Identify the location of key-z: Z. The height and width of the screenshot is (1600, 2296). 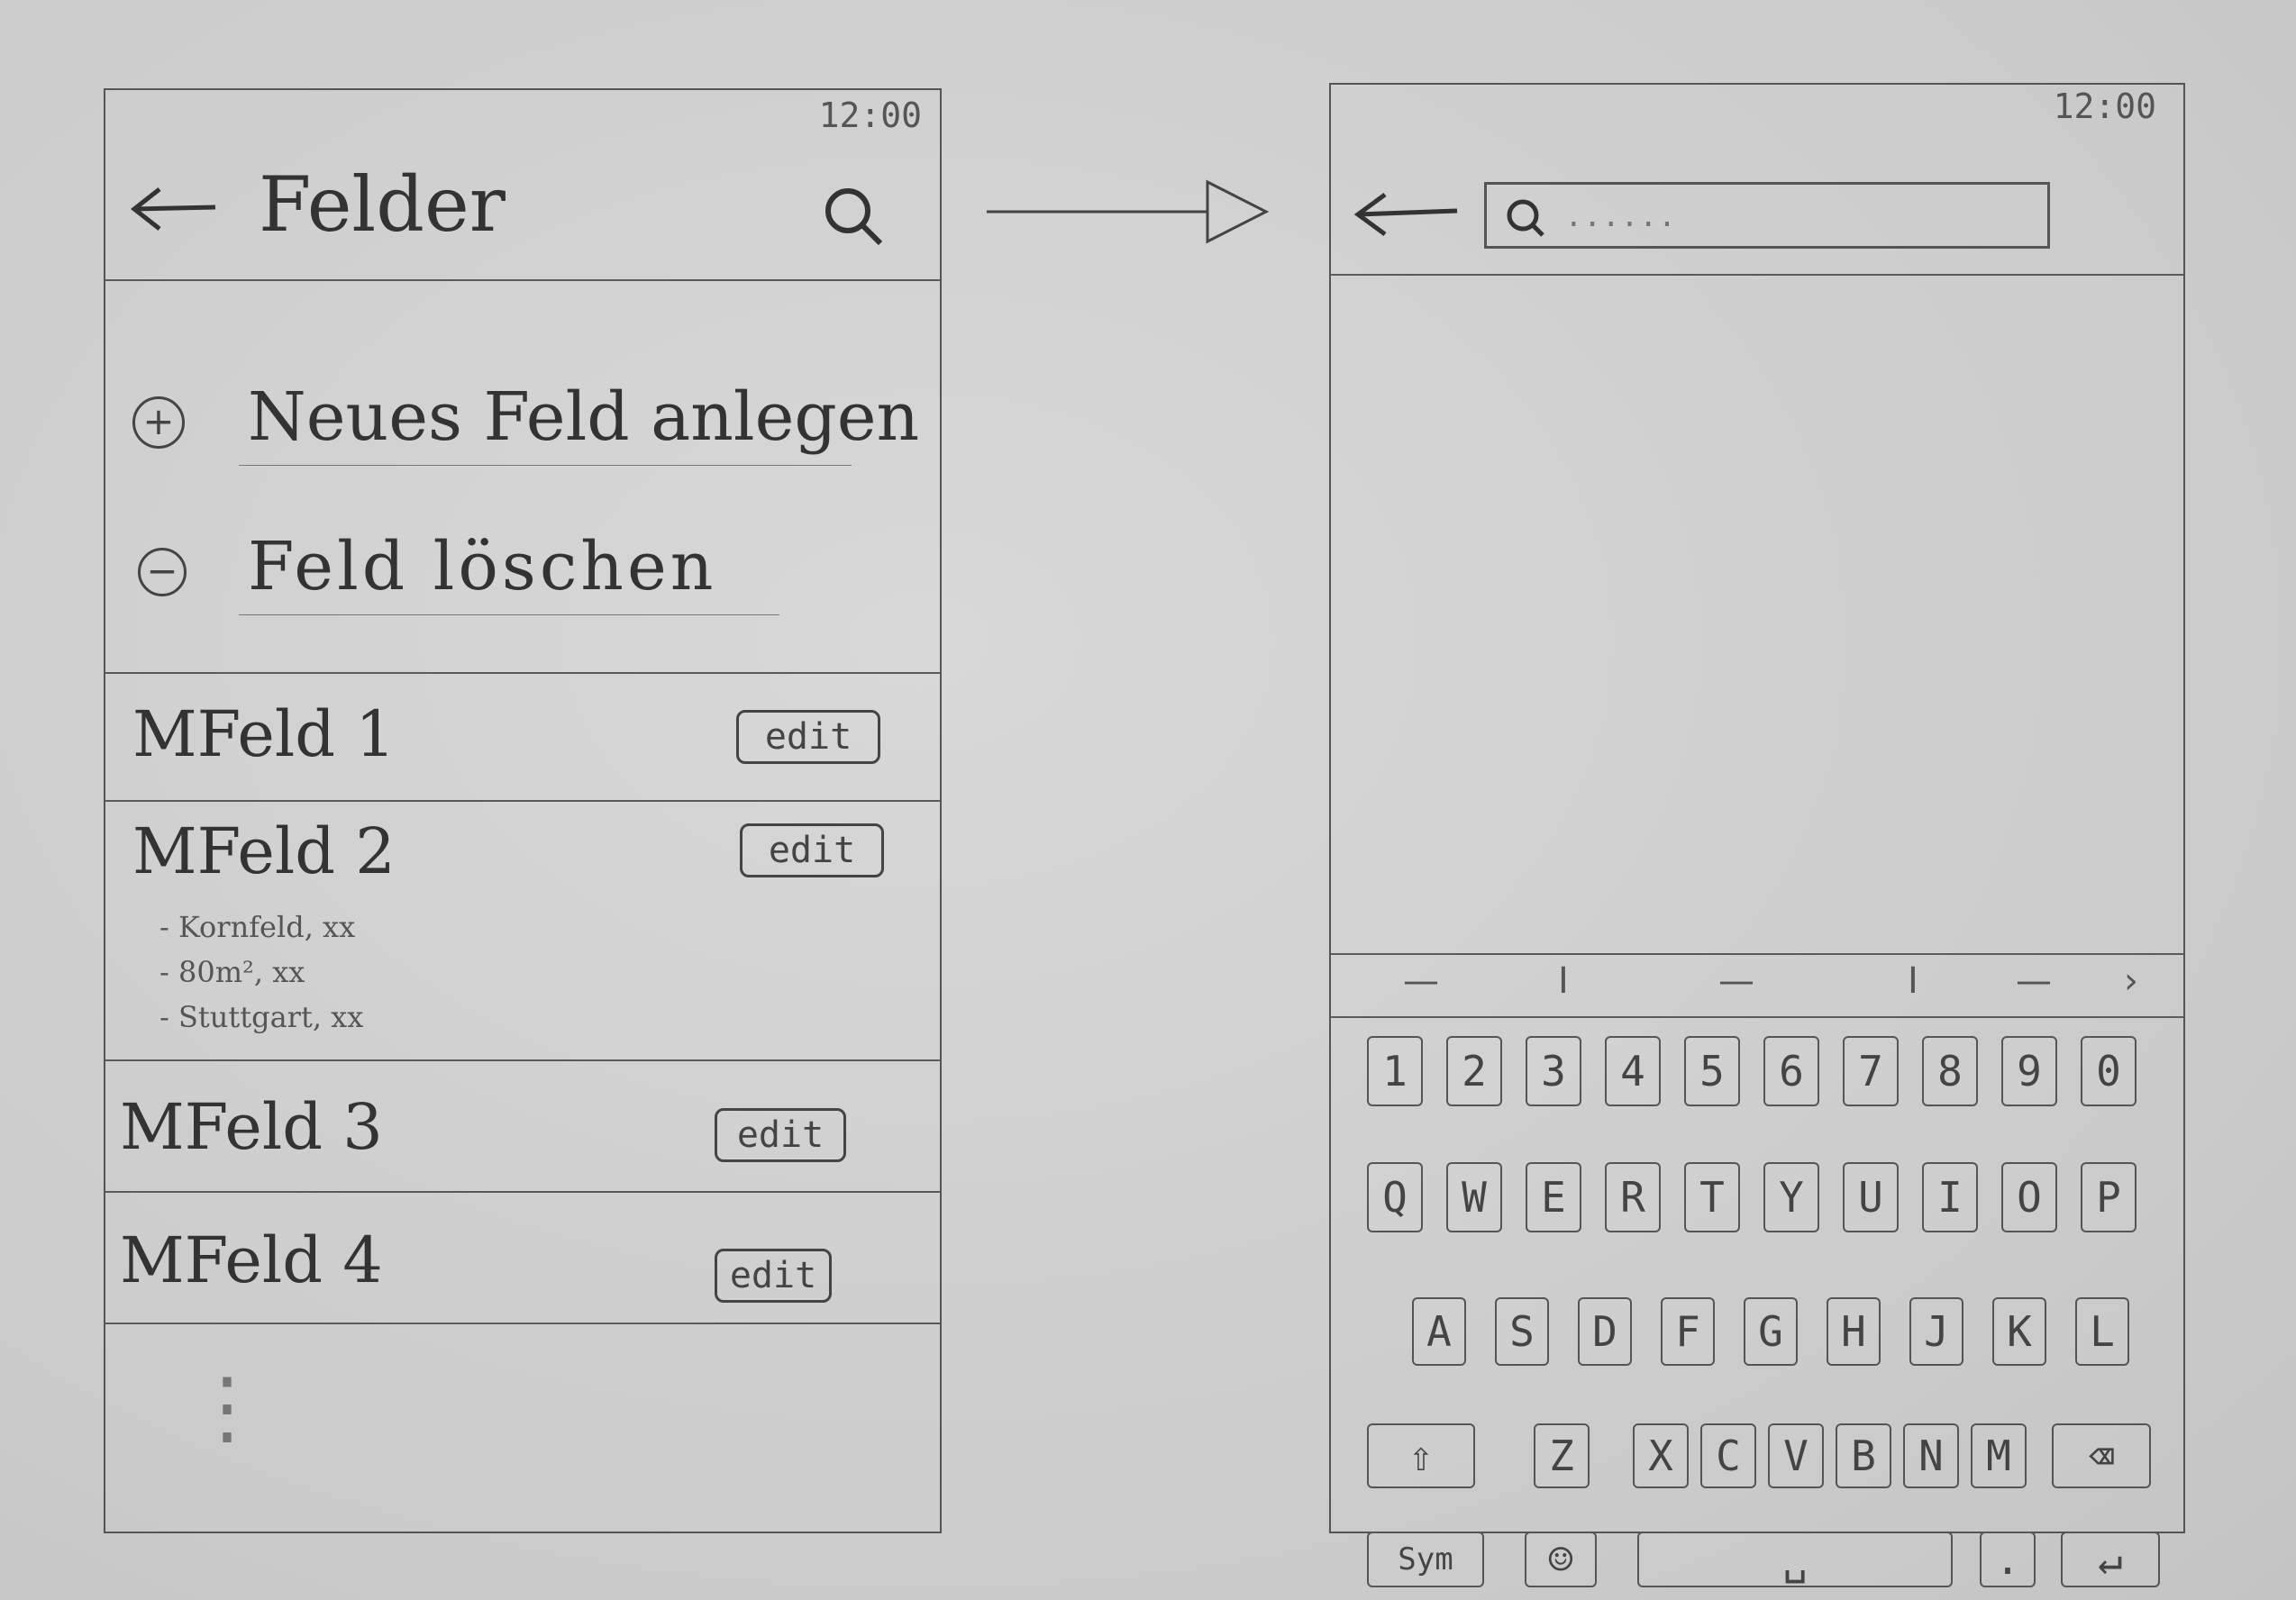
(1562, 1456).